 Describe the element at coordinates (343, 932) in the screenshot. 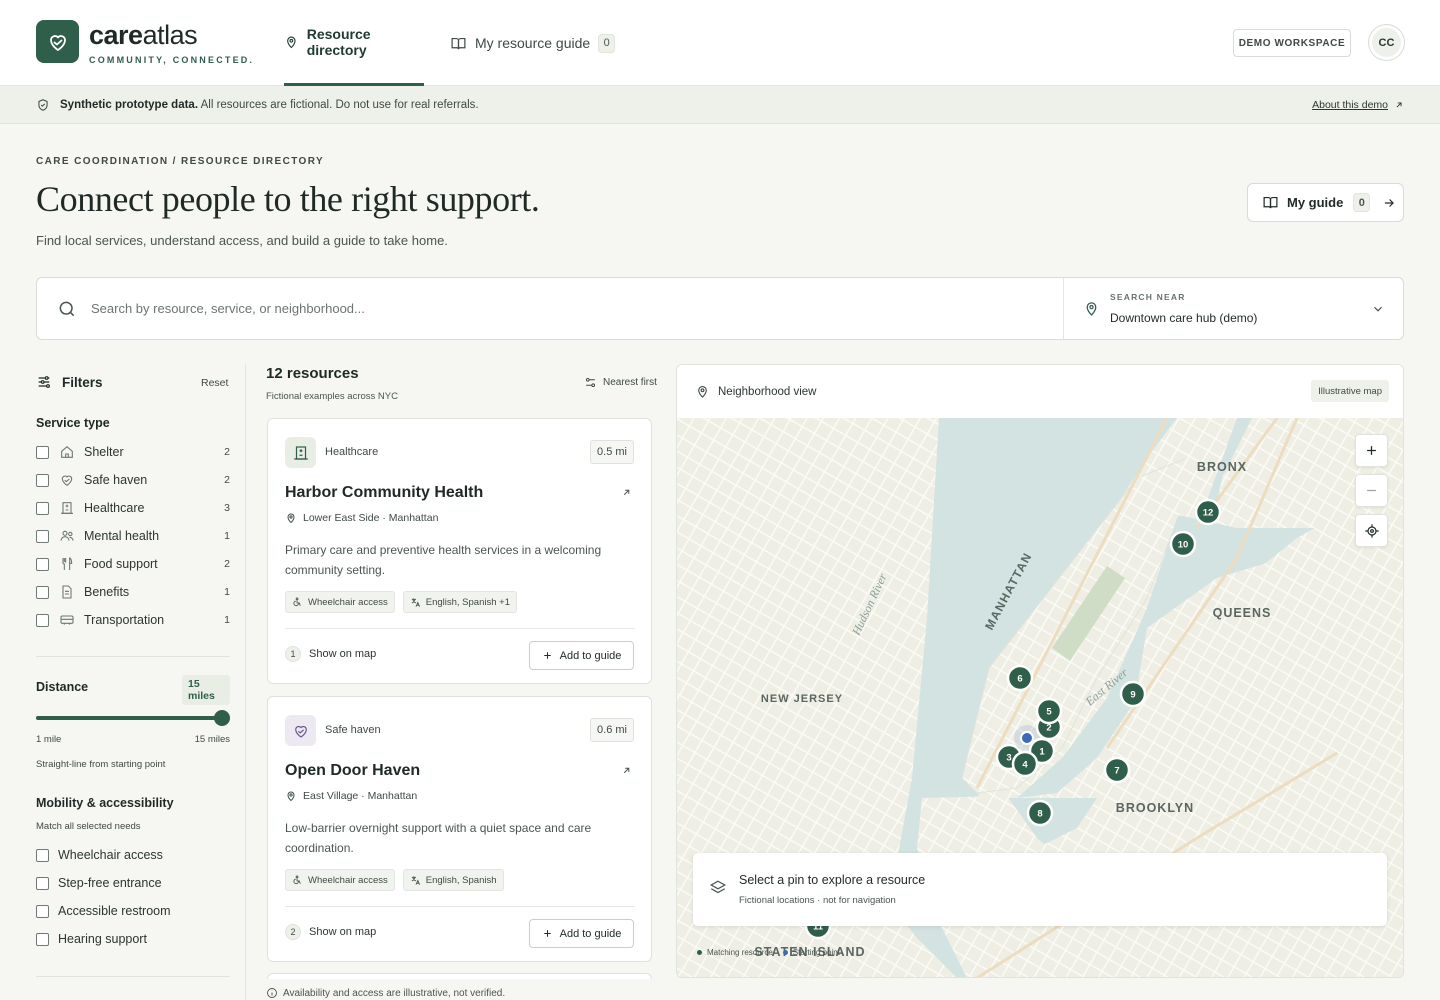

I see `show-on-map-label: Show on map` at that location.